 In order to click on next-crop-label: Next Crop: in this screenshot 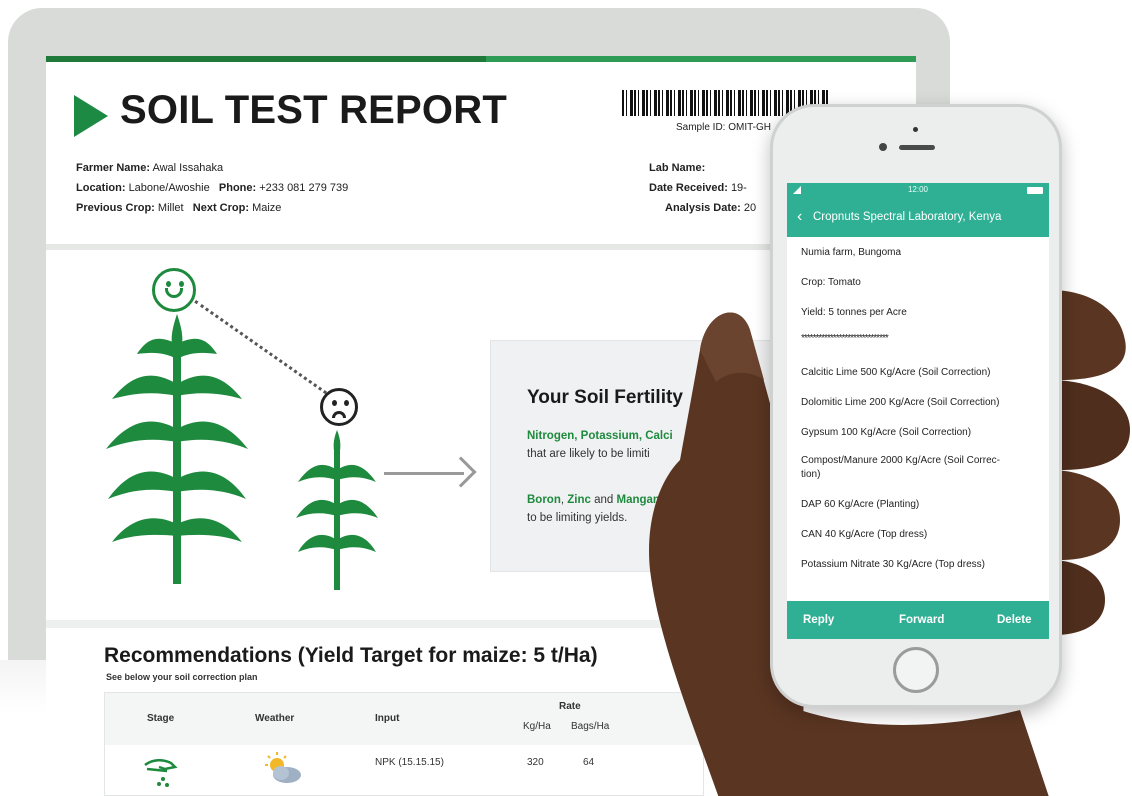, I will do `click(220, 208)`.